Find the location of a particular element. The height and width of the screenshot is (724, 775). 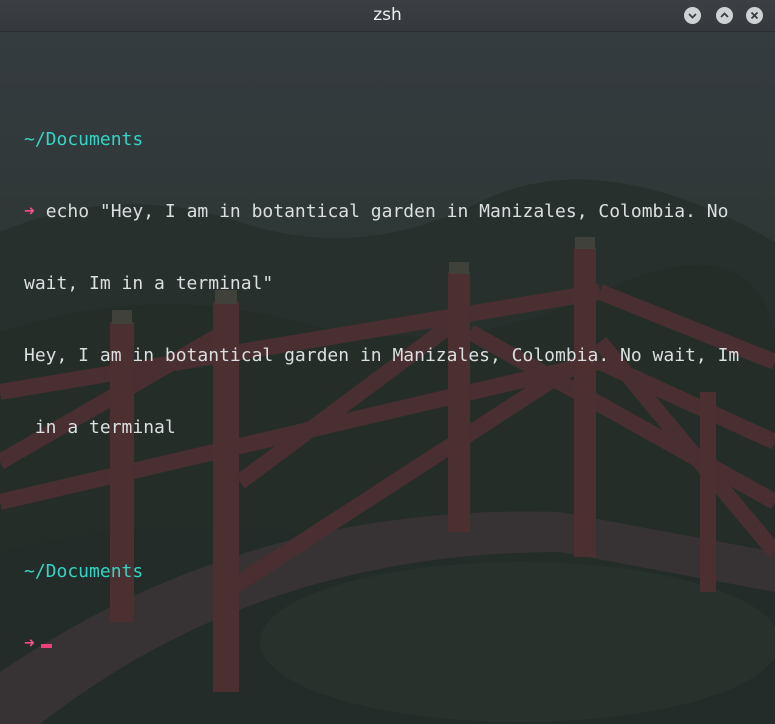

text-cursor is located at coordinates (46, 646).